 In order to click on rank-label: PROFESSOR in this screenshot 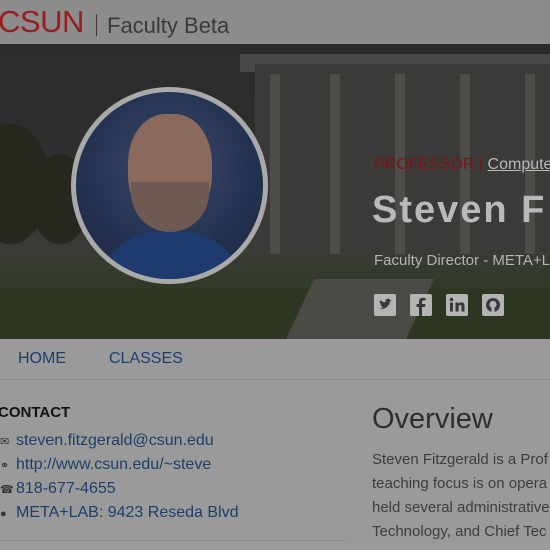, I will do `click(424, 164)`.